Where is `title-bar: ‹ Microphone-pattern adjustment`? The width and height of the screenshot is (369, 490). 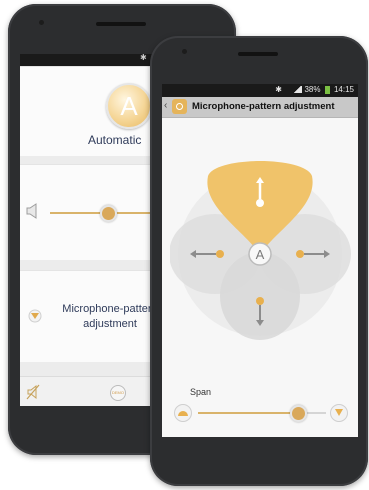
title-bar: ‹ Microphone-pattern adjustment is located at coordinates (260, 107).